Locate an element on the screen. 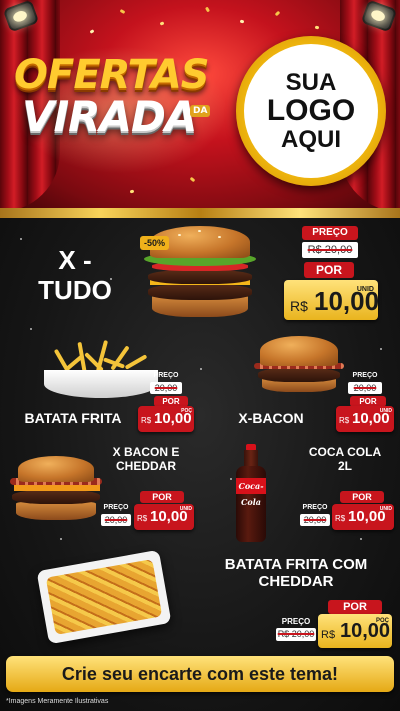 The width and height of the screenshot is (400, 711). coca-preco-label: PREÇO is located at coordinates (315, 507).